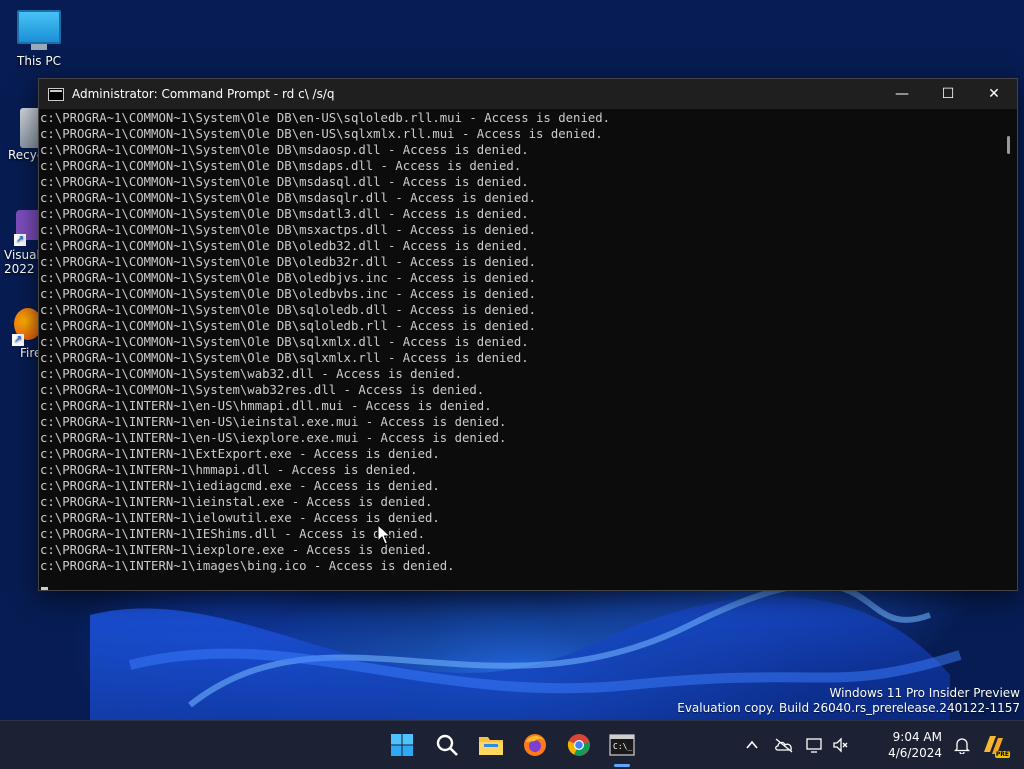  Describe the element at coordinates (512, 744) in the screenshot. I see `taskbar: C:\_ 9:04 AM 4/6/2024 PRE` at that location.